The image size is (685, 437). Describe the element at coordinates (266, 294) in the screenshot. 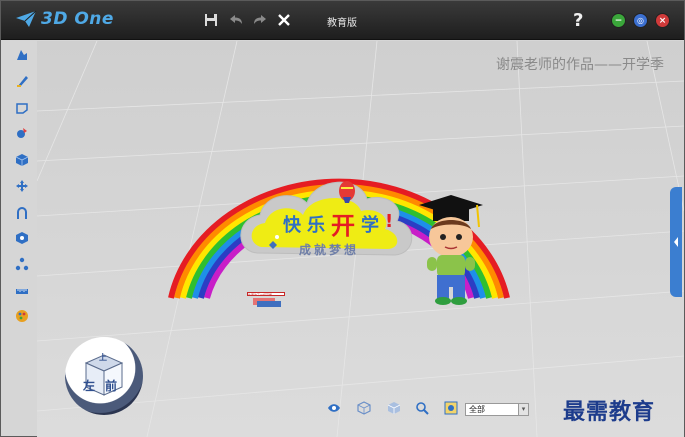

I see `book-label: 生而为了一切可能` at that location.